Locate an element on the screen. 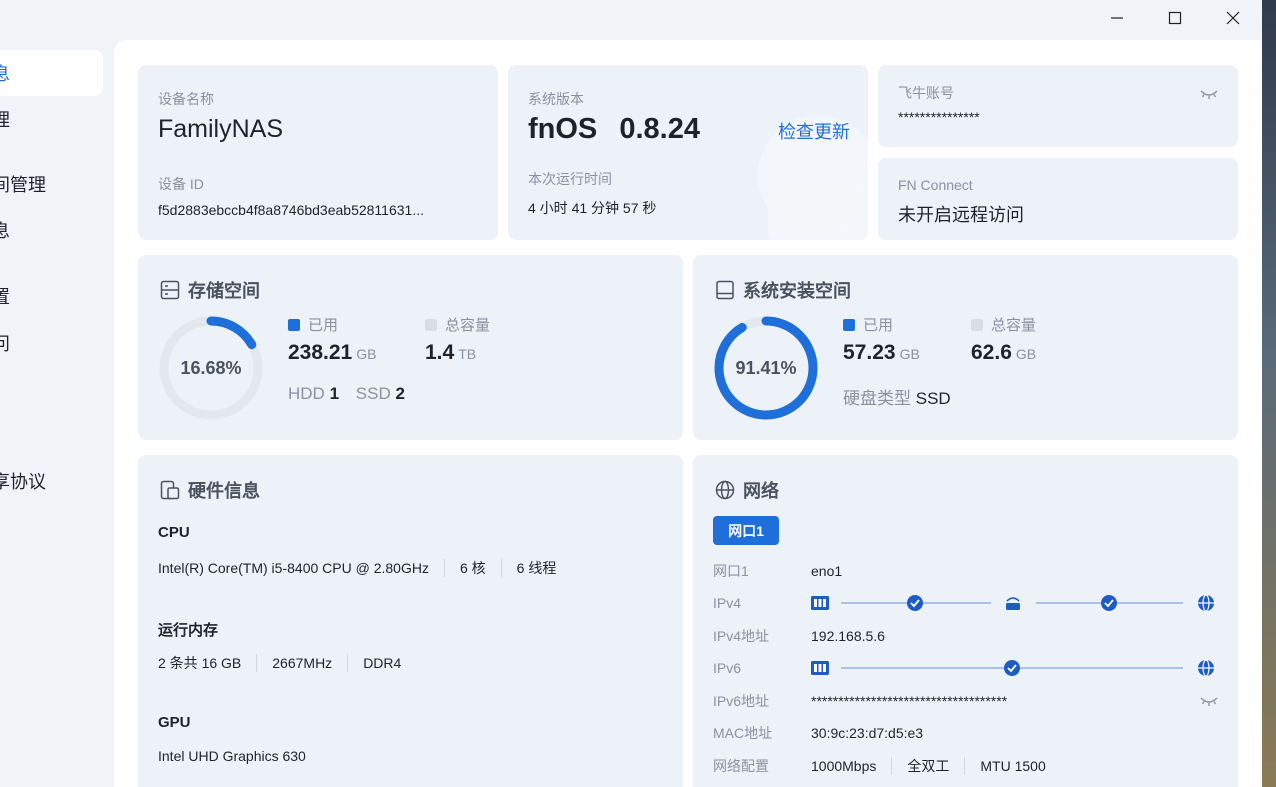  sysdisk-percent: 91.41% is located at coordinates (766, 367).